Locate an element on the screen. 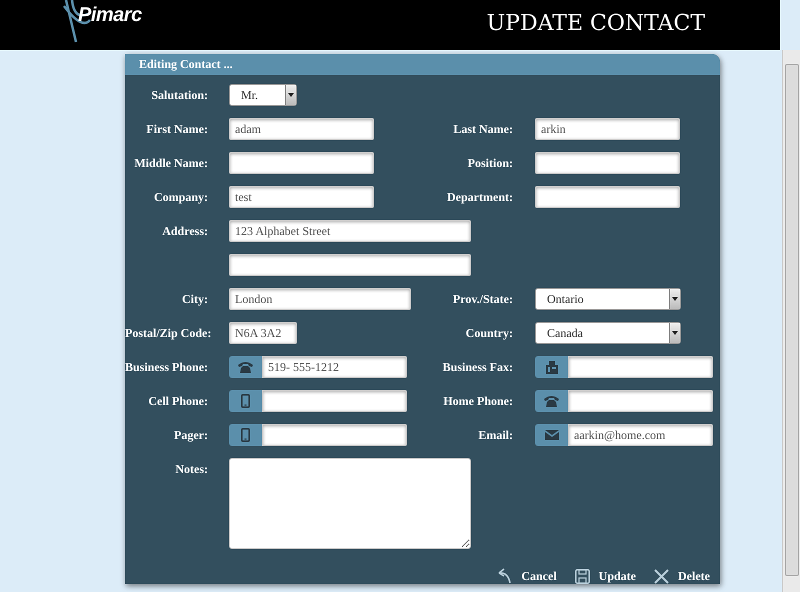  field-label: Pager: is located at coordinates (191, 435).